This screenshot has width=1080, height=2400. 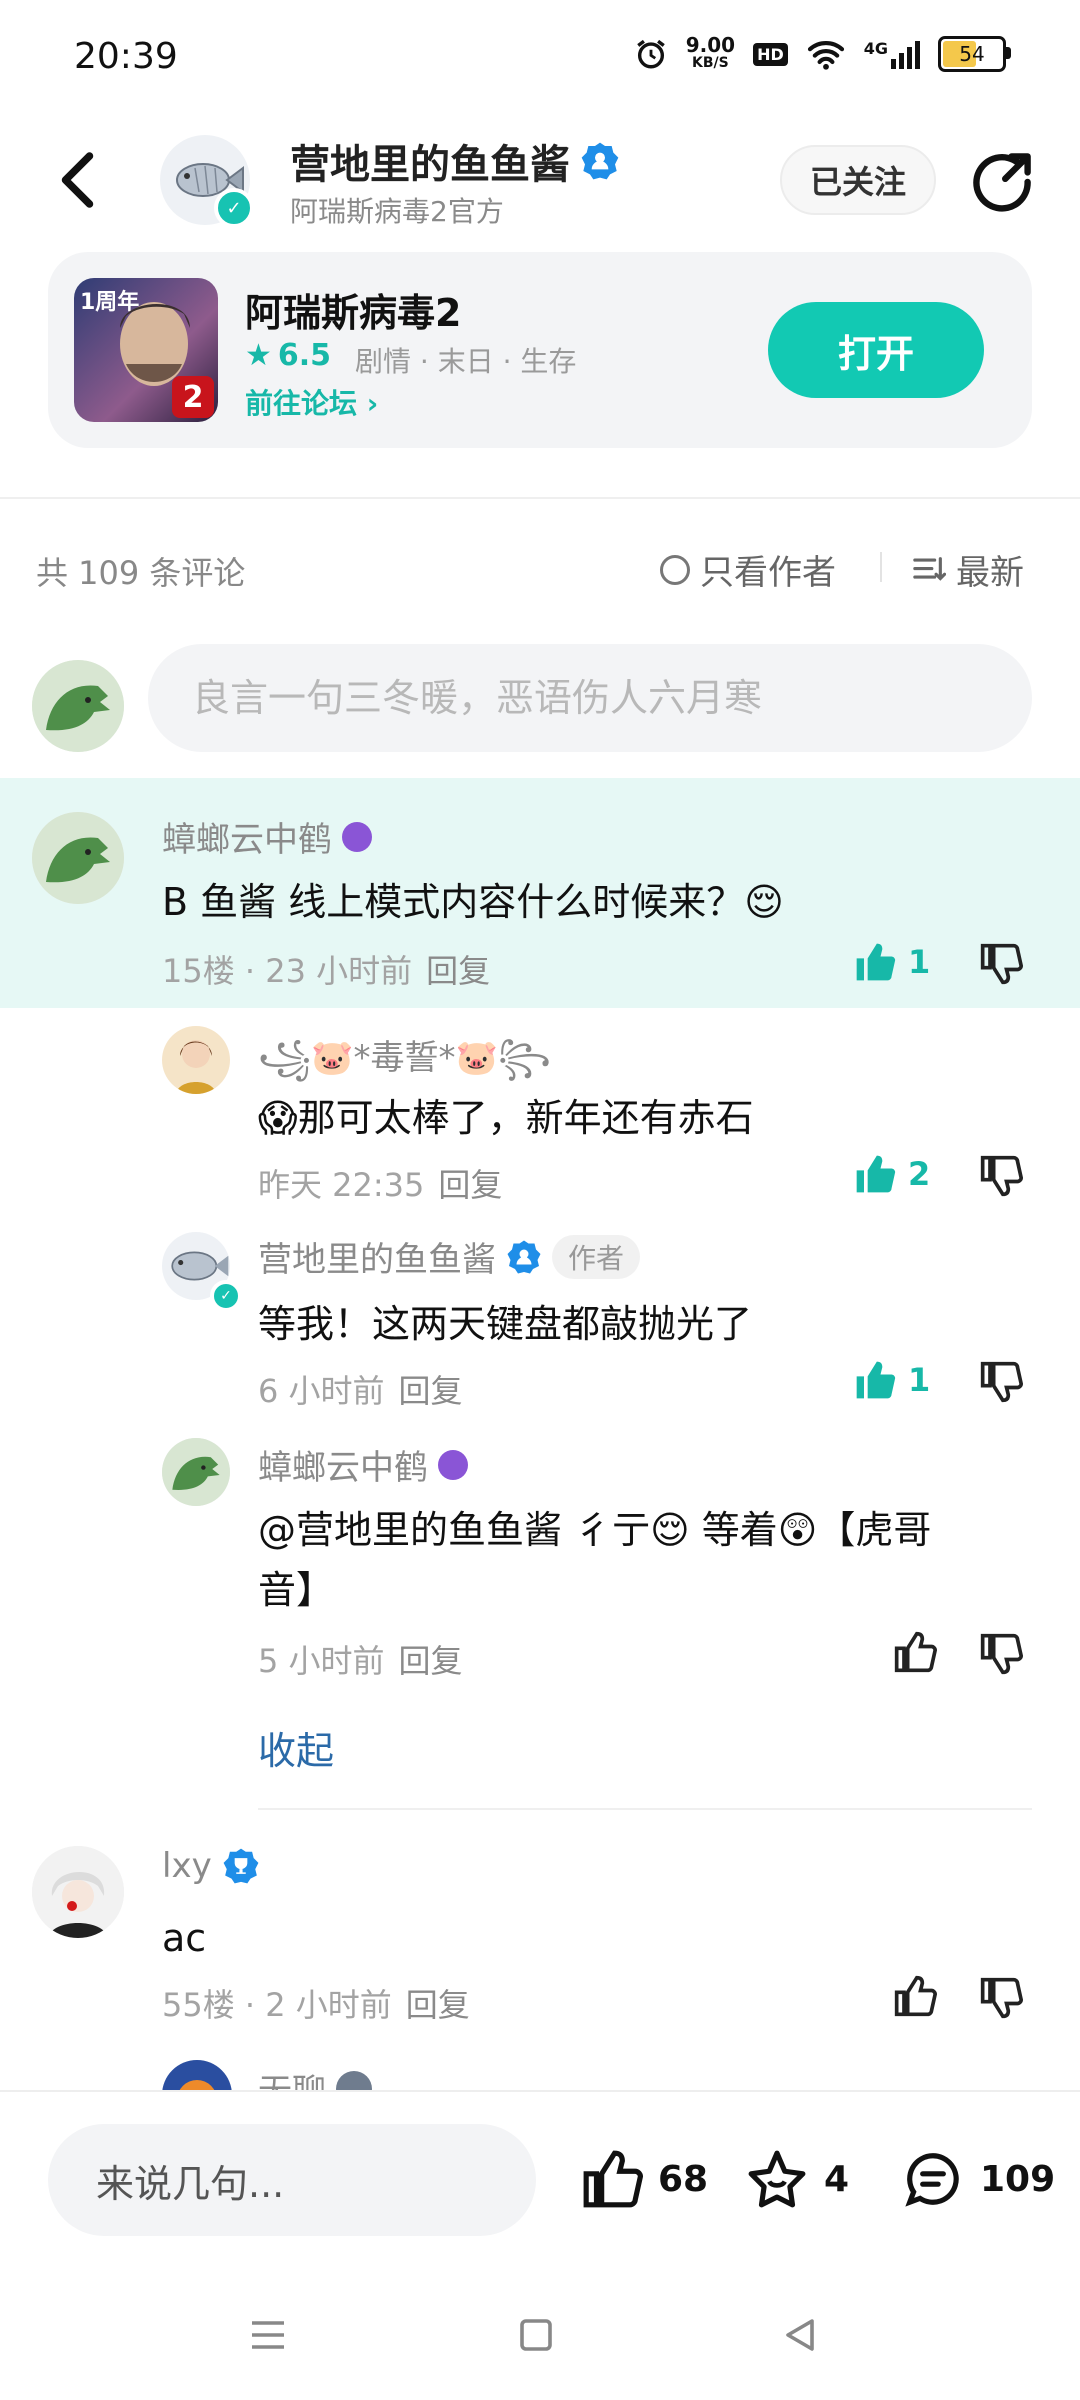 I want to click on game-rating-value: 6.5, so click(x=304, y=355).